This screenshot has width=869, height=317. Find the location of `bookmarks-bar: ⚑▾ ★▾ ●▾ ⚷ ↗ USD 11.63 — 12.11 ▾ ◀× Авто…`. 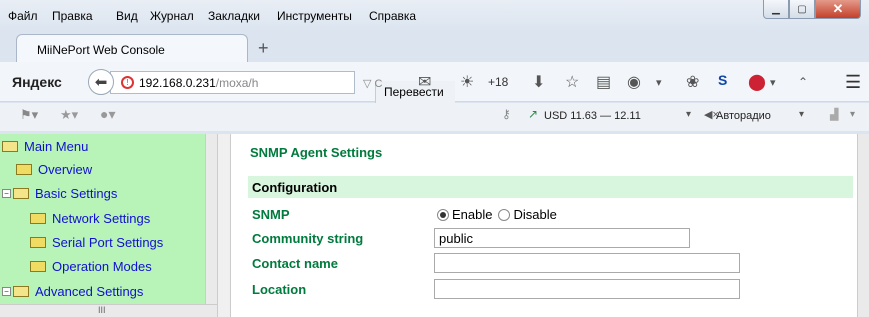

bookmarks-bar: ⚑▾ ★▾ ●▾ ⚷ ↗ USD 11.63 — 12.11 ▾ ◀× Авто… is located at coordinates (434, 117).